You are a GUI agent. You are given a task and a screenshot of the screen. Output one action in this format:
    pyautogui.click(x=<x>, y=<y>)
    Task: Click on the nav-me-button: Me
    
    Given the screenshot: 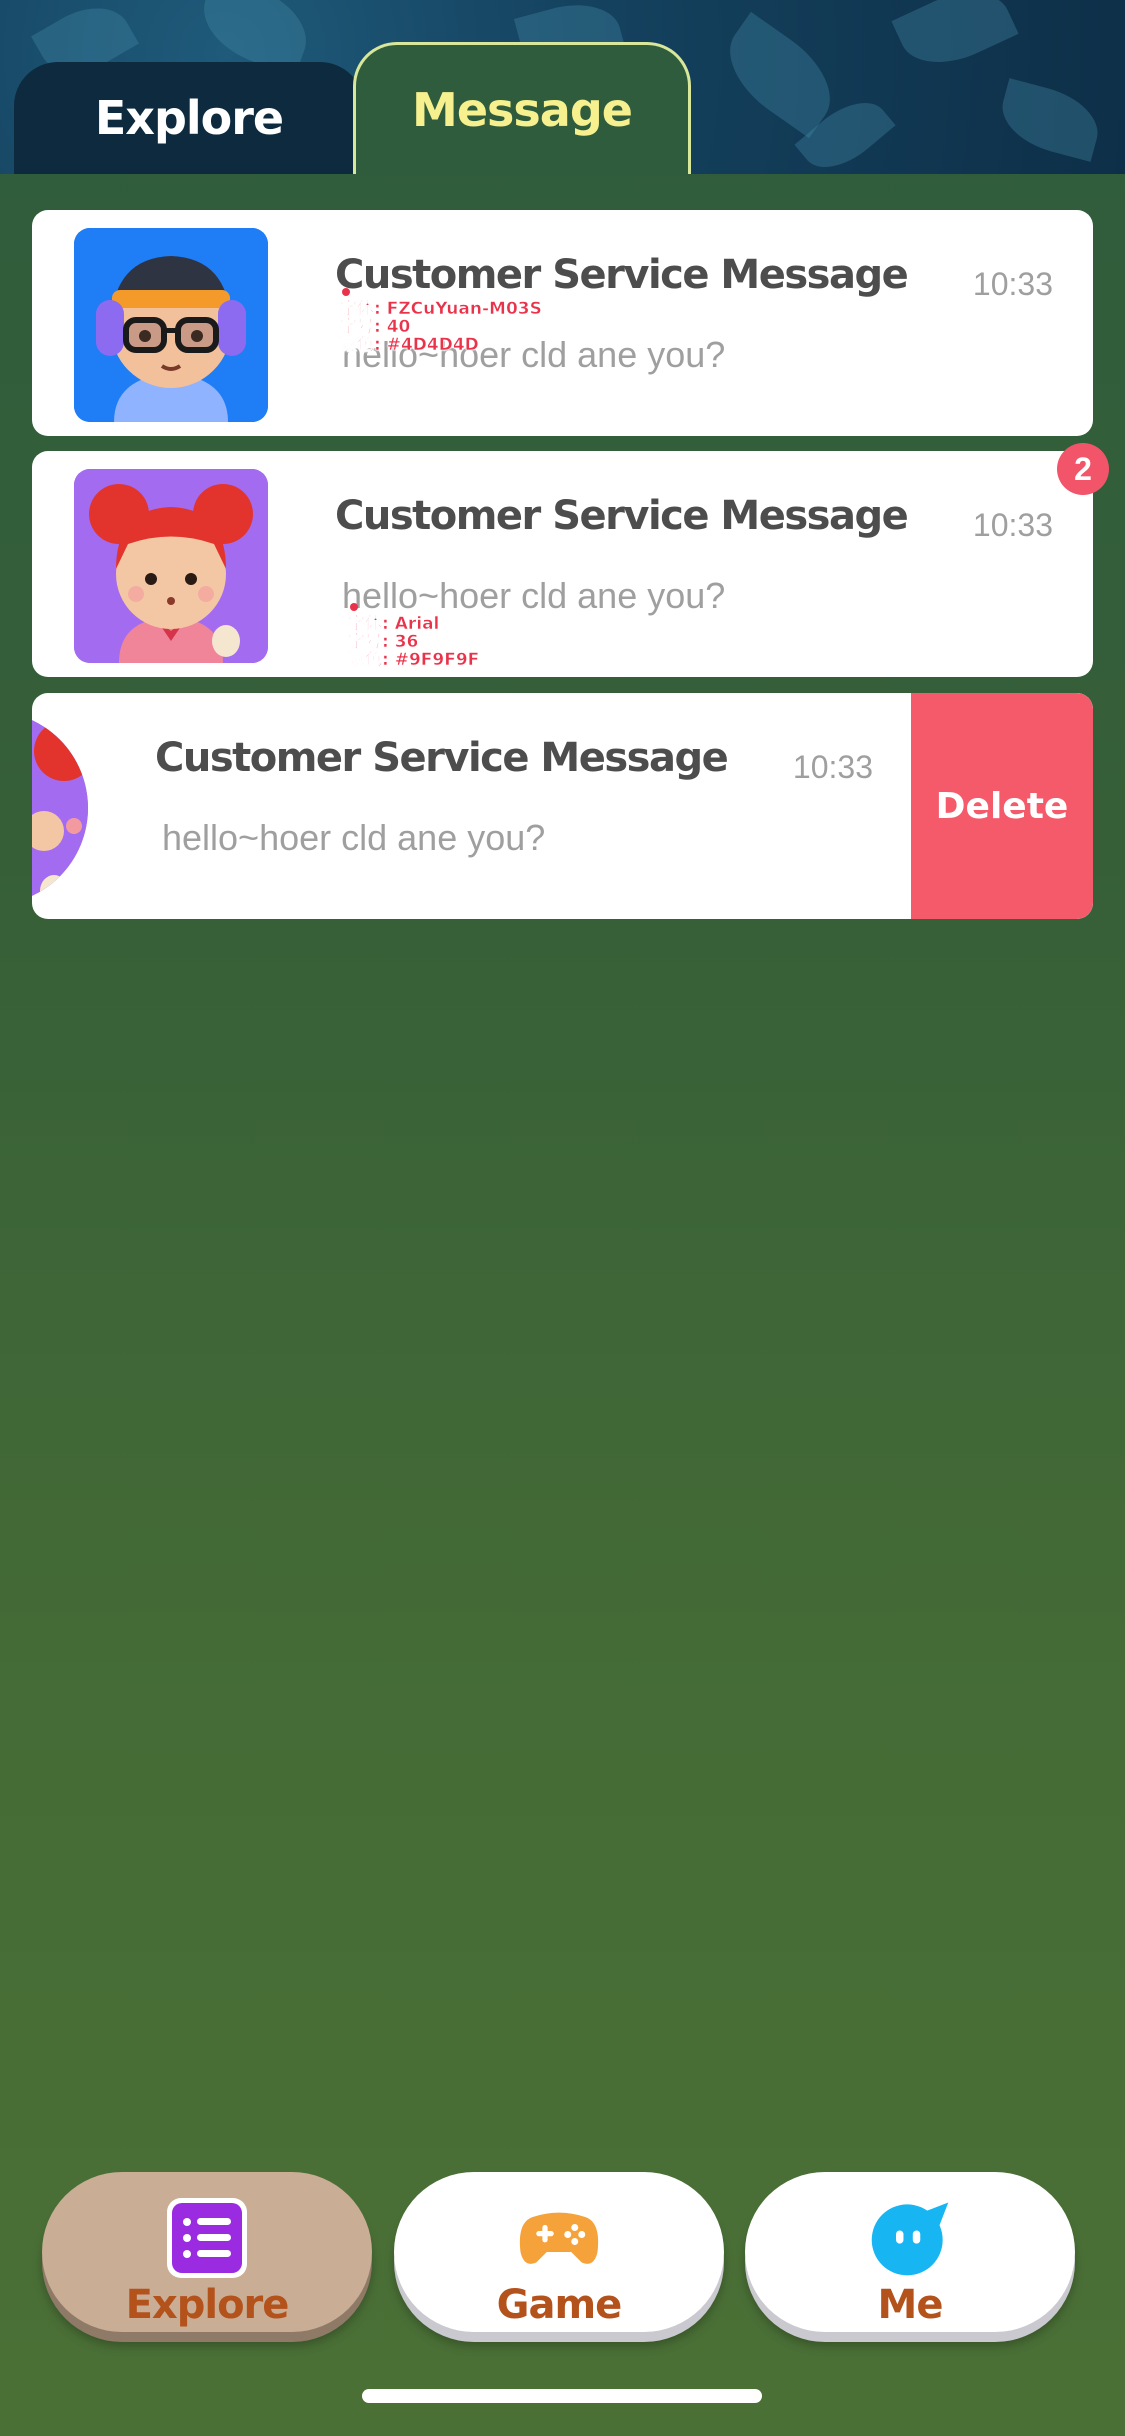 What is the action you would take?
    pyautogui.click(x=910, y=2252)
    